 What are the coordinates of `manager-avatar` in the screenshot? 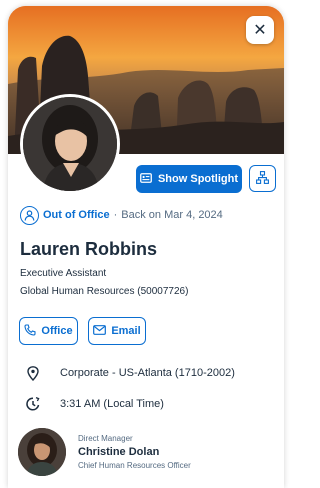 It's located at (42, 452).